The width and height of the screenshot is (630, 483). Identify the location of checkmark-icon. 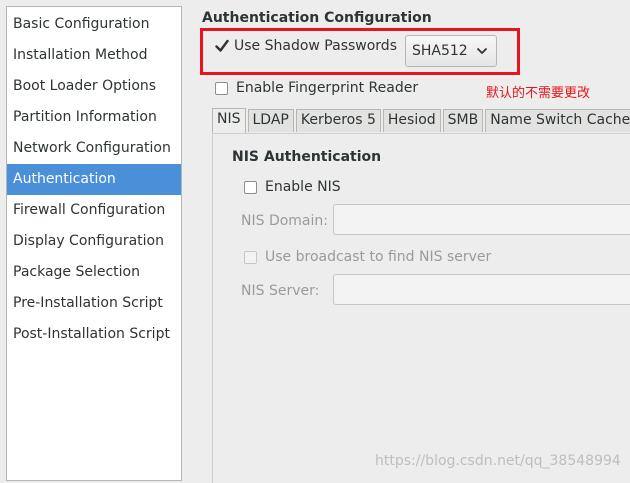
(222, 45).